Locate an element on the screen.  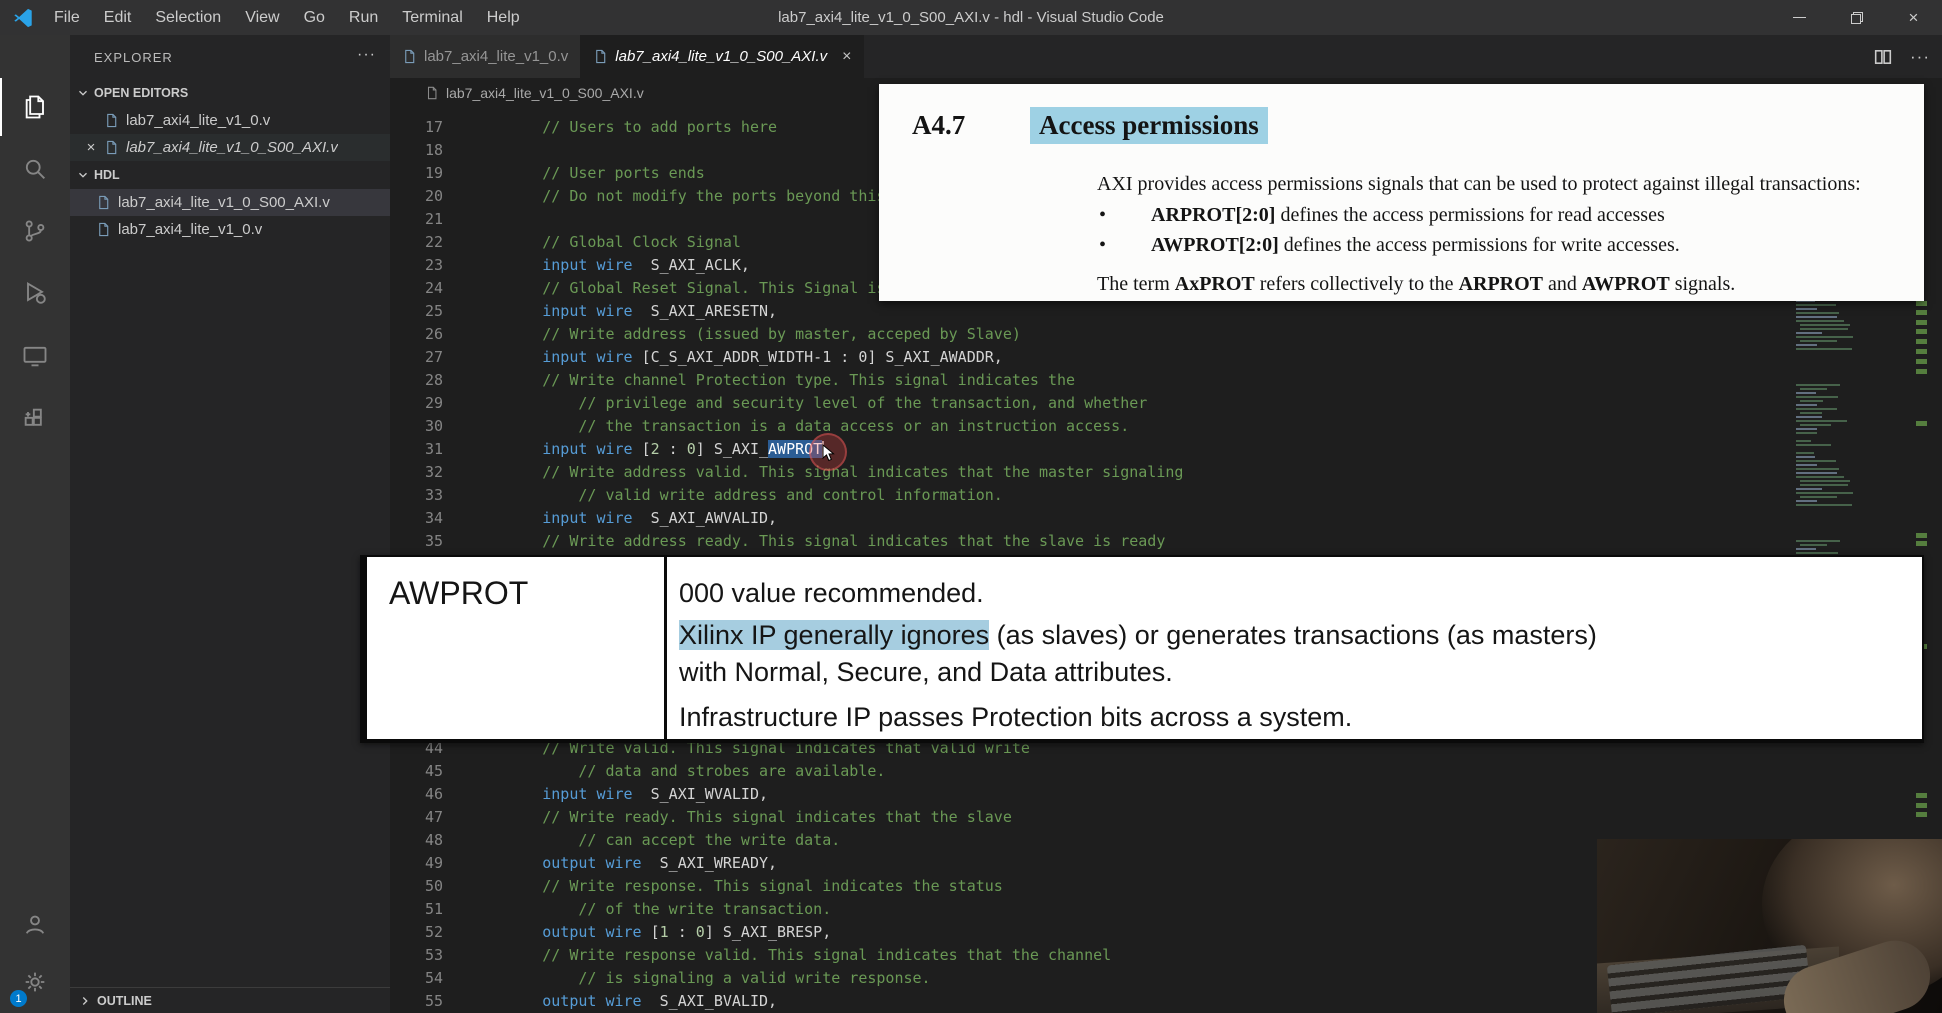
folder-hdl-section: HDL is located at coordinates (230, 175).